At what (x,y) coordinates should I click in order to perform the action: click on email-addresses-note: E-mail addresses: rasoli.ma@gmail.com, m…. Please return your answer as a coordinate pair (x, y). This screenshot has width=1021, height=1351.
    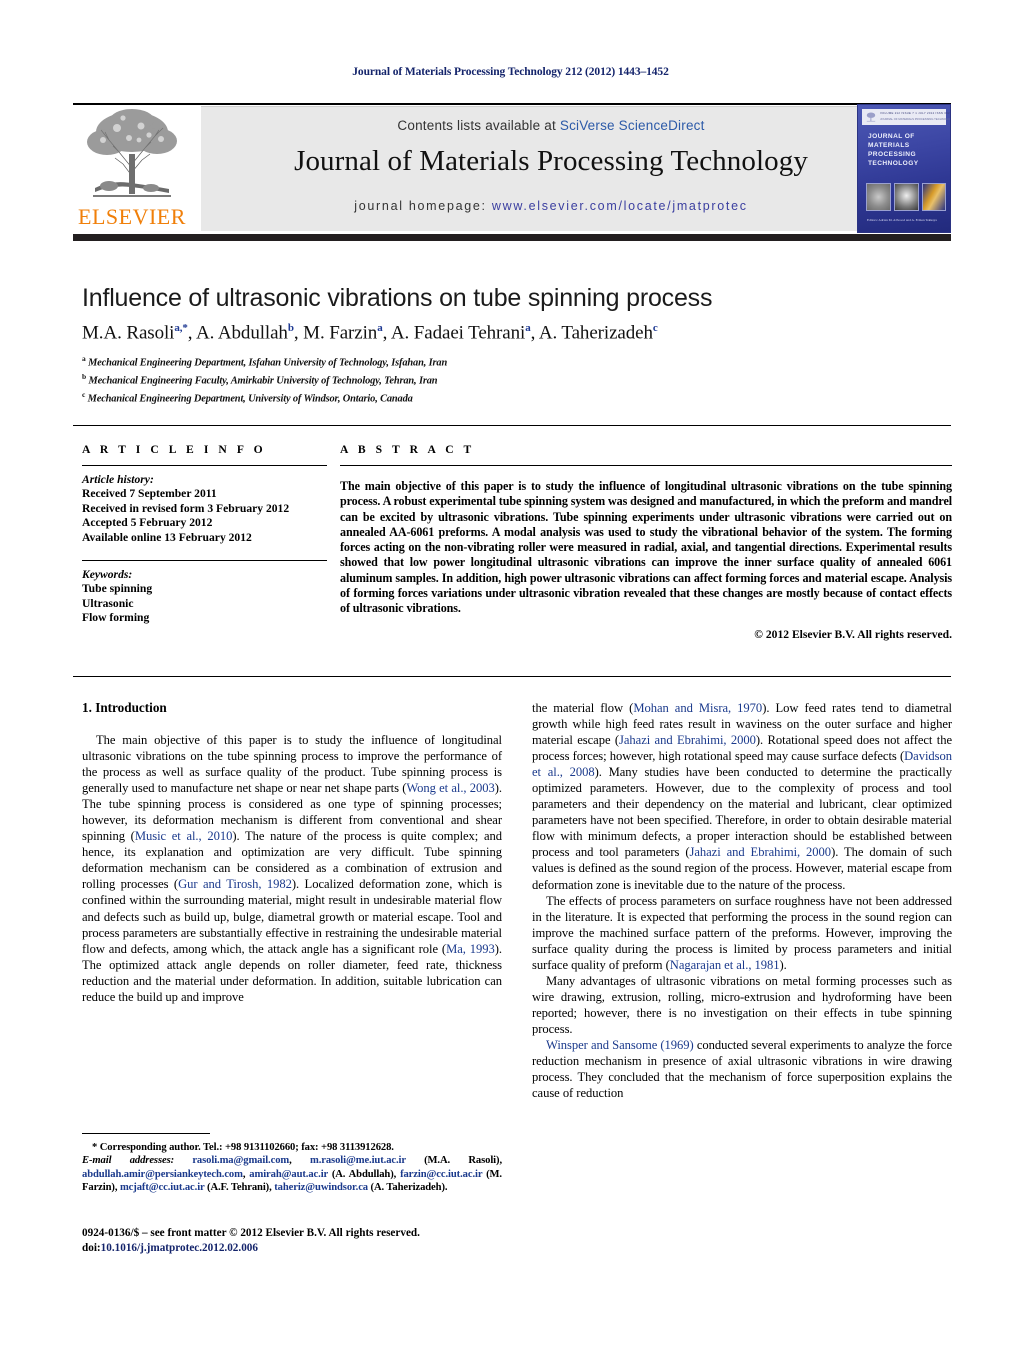
    Looking at the image, I should click on (292, 1174).